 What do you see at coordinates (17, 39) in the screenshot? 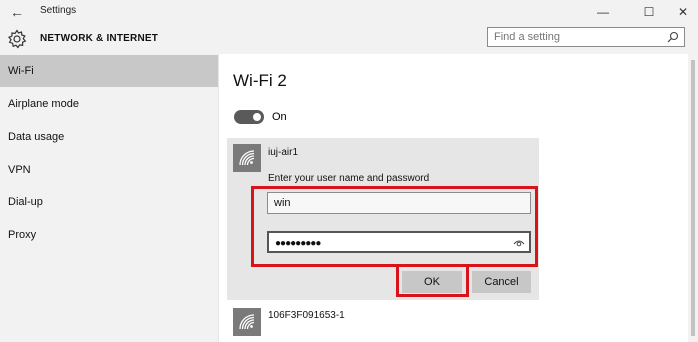
I see `gear-icon` at bounding box center [17, 39].